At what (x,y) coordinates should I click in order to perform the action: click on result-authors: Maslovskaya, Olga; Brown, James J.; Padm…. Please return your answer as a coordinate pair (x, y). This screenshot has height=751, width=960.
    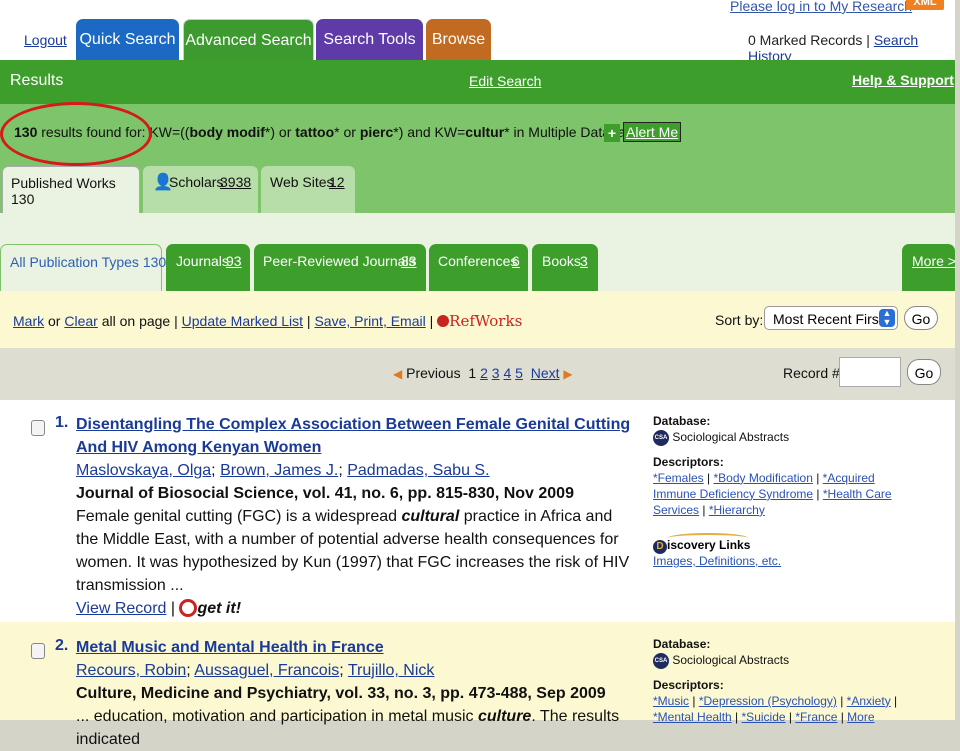
    Looking at the image, I should click on (283, 470).